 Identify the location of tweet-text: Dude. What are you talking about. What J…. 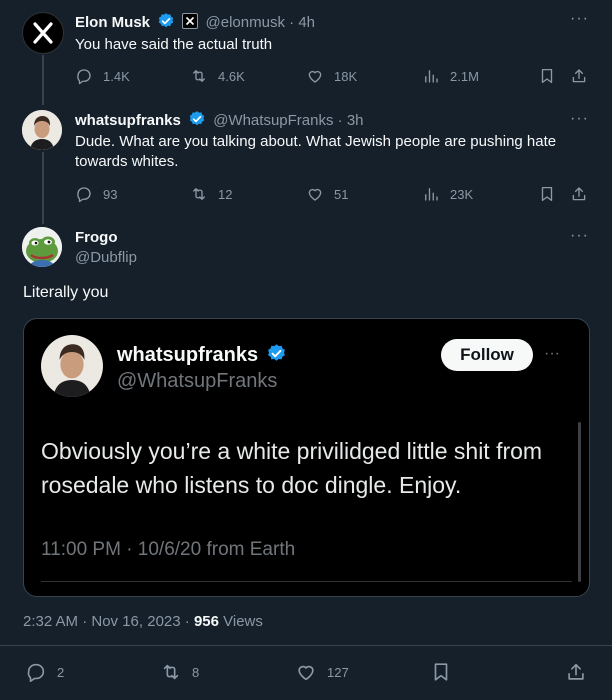
(316, 151).